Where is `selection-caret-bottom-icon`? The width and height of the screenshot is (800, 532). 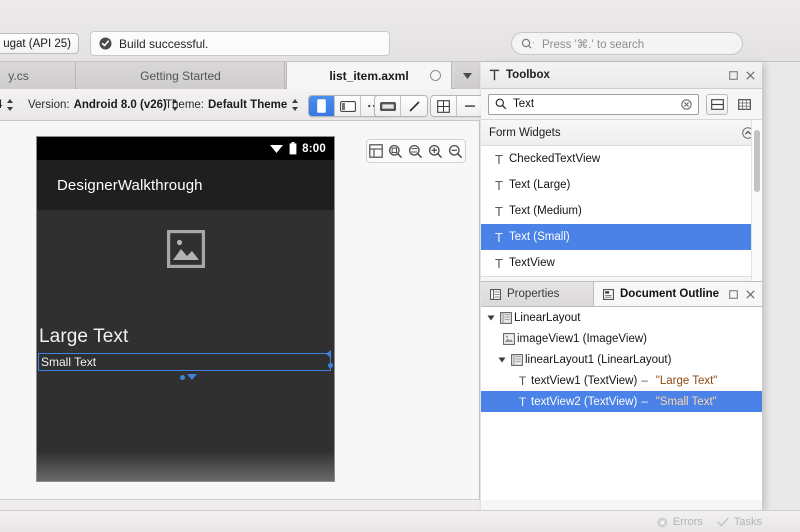
selection-caret-bottom-icon is located at coordinates (192, 377).